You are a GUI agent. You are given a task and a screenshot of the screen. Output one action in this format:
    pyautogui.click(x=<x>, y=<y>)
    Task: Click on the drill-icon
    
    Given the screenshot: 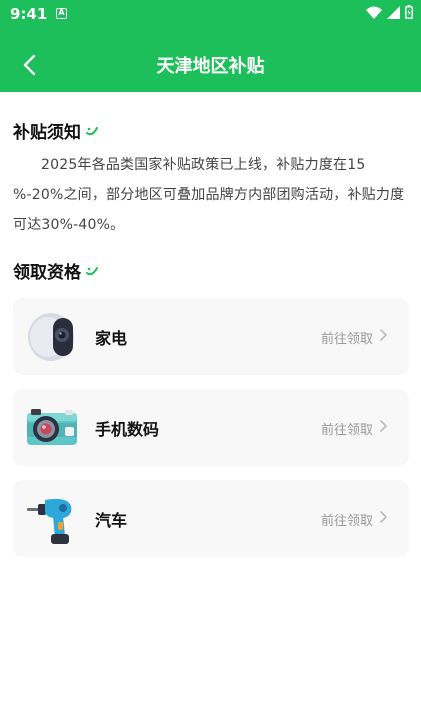 What is the action you would take?
    pyautogui.click(x=49, y=521)
    